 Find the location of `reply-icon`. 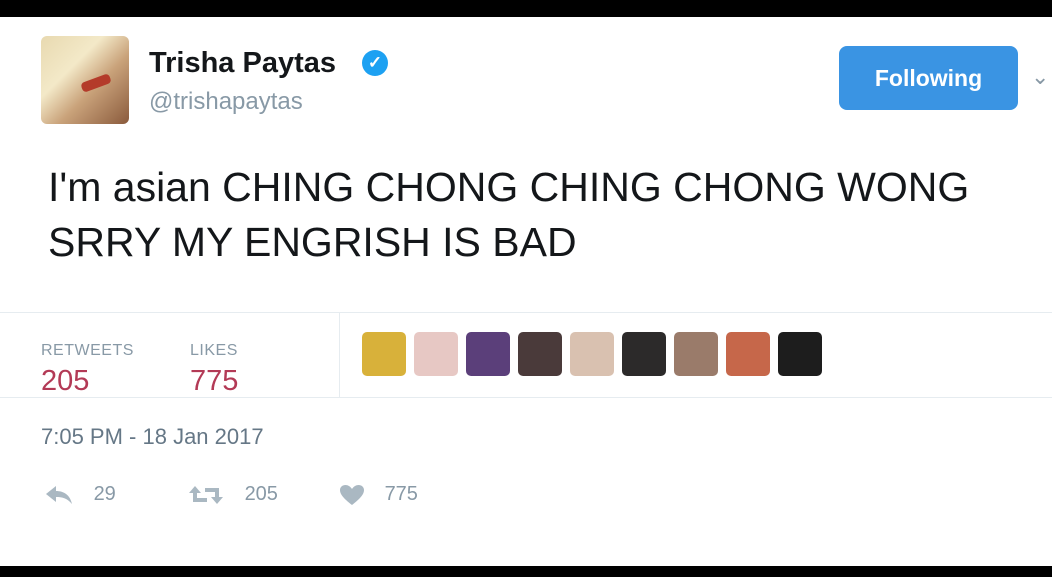

reply-icon is located at coordinates (59, 494).